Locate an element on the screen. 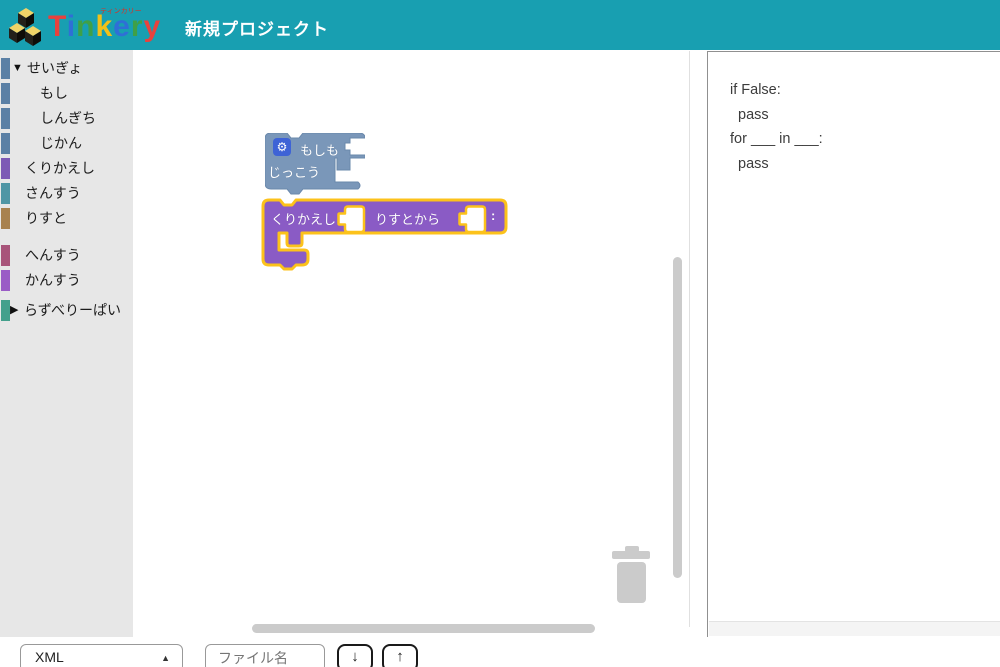  toolbox-item-raspberry-pi: ▶ らずべりーぱい is located at coordinates (66, 310).